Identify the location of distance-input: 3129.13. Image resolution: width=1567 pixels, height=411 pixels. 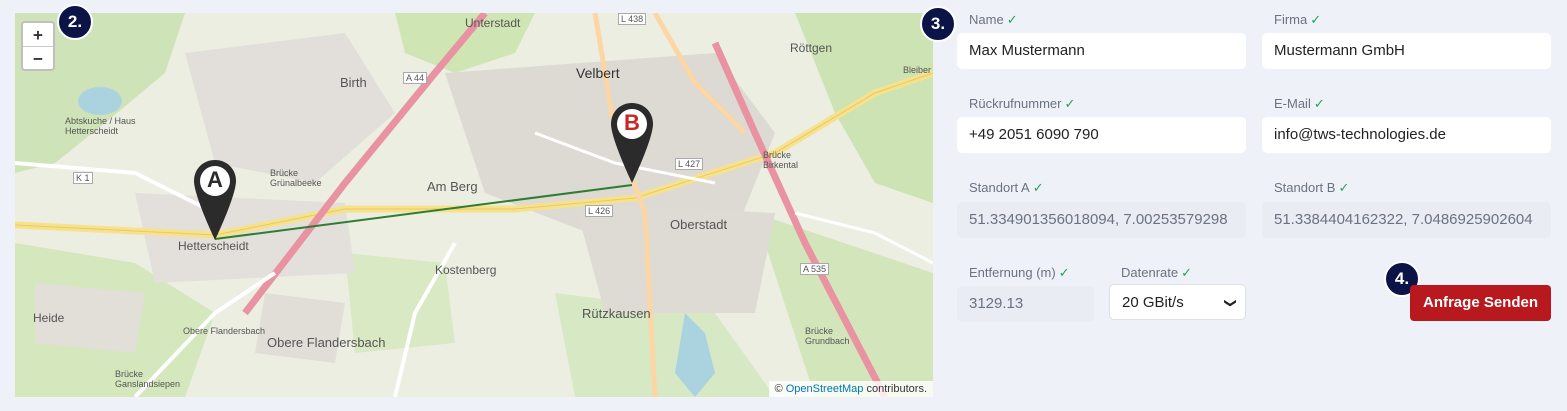
(1025, 304).